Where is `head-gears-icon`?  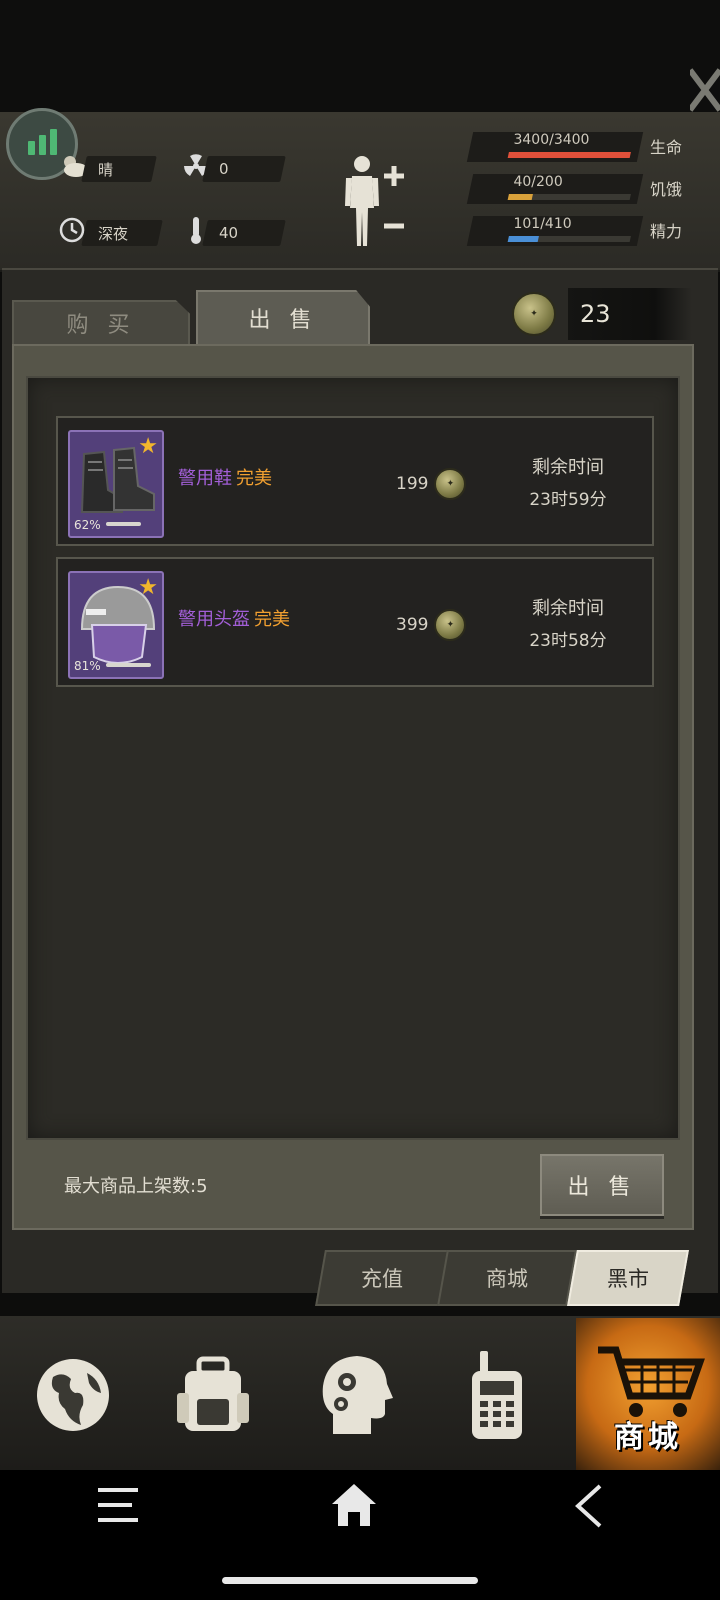
head-gears-icon is located at coordinates (357, 1395).